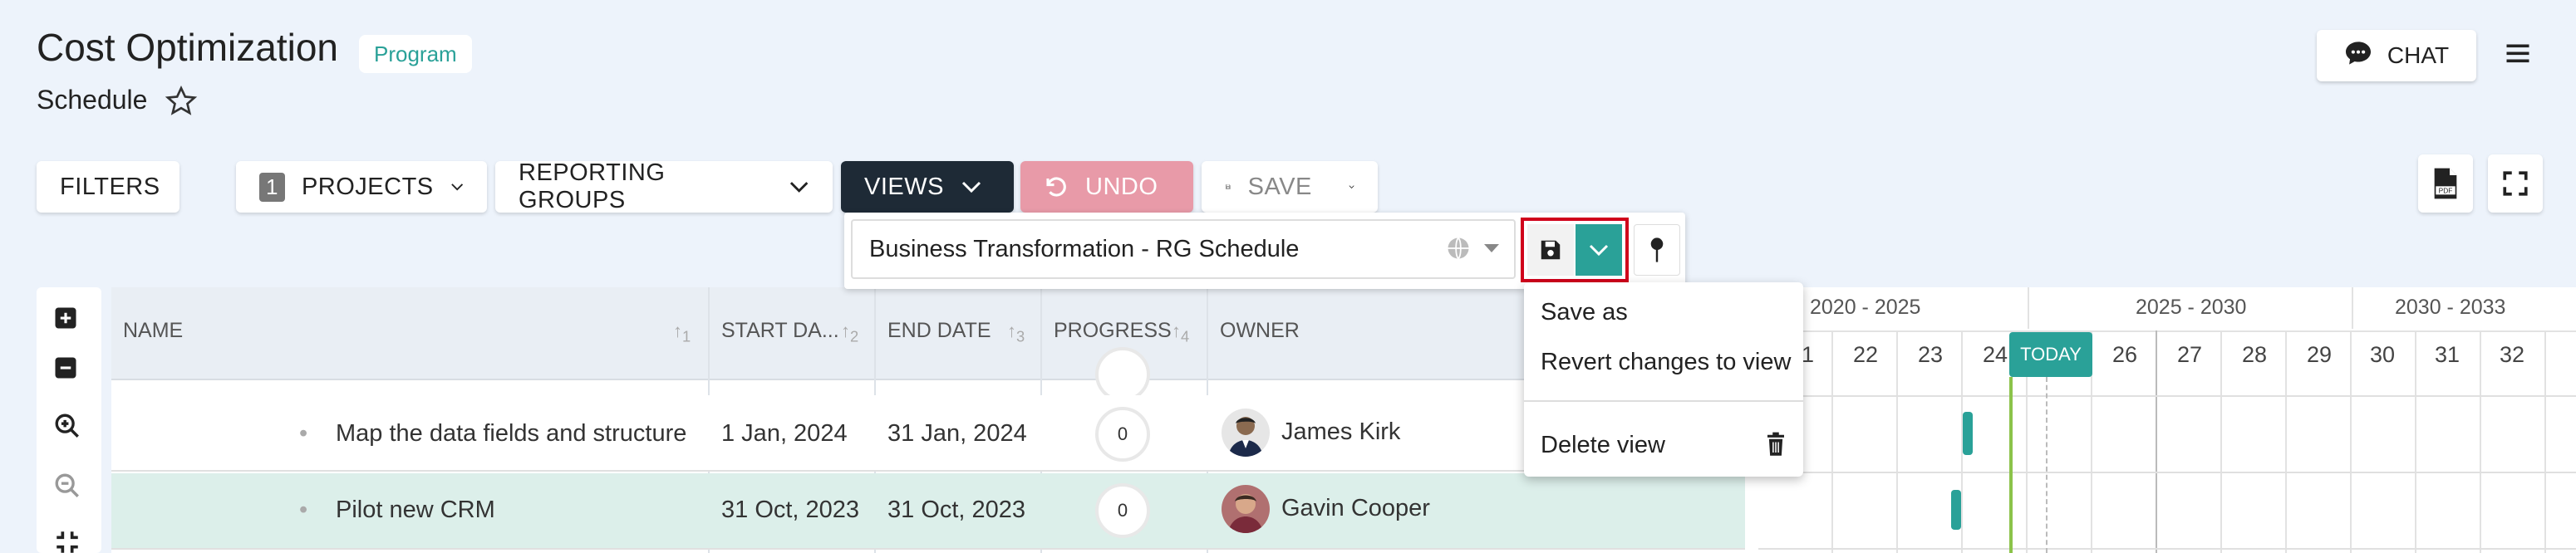  I want to click on column-header-end-date: END DATE, so click(939, 331).